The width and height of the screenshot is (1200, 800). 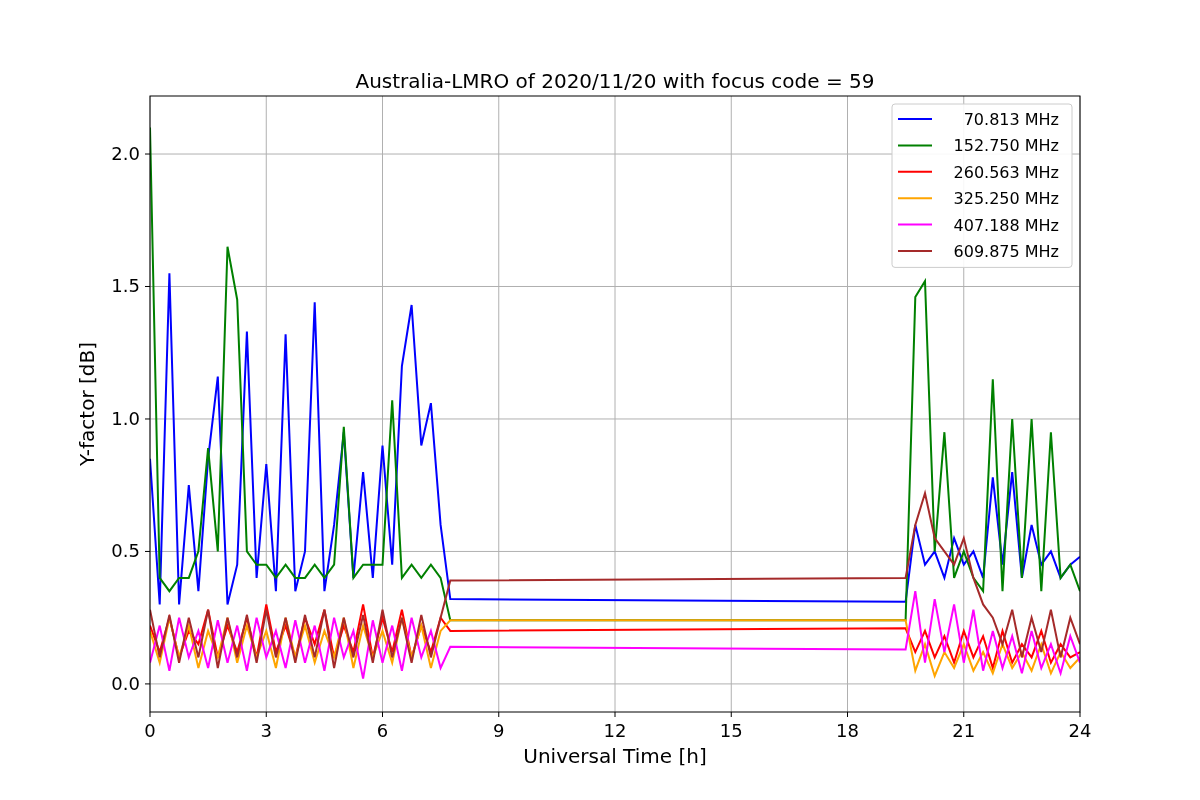 I want to click on axis-tick-label: 1.5, so click(x=125, y=286).